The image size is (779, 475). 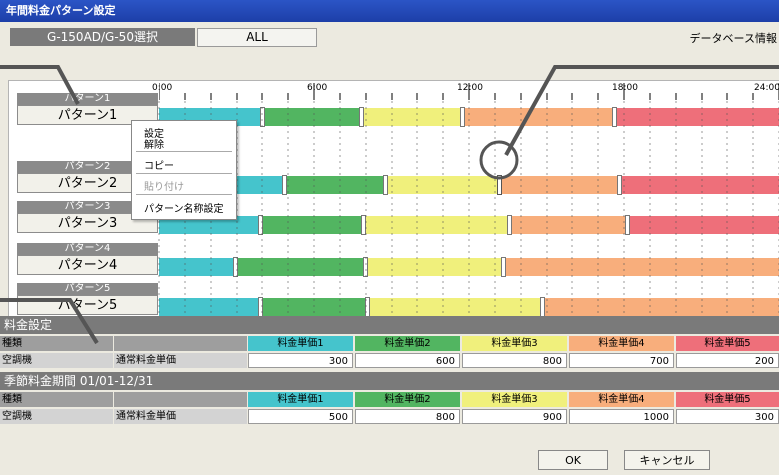 What do you see at coordinates (704, 225) in the screenshot?
I see `p3-seg-price5` at bounding box center [704, 225].